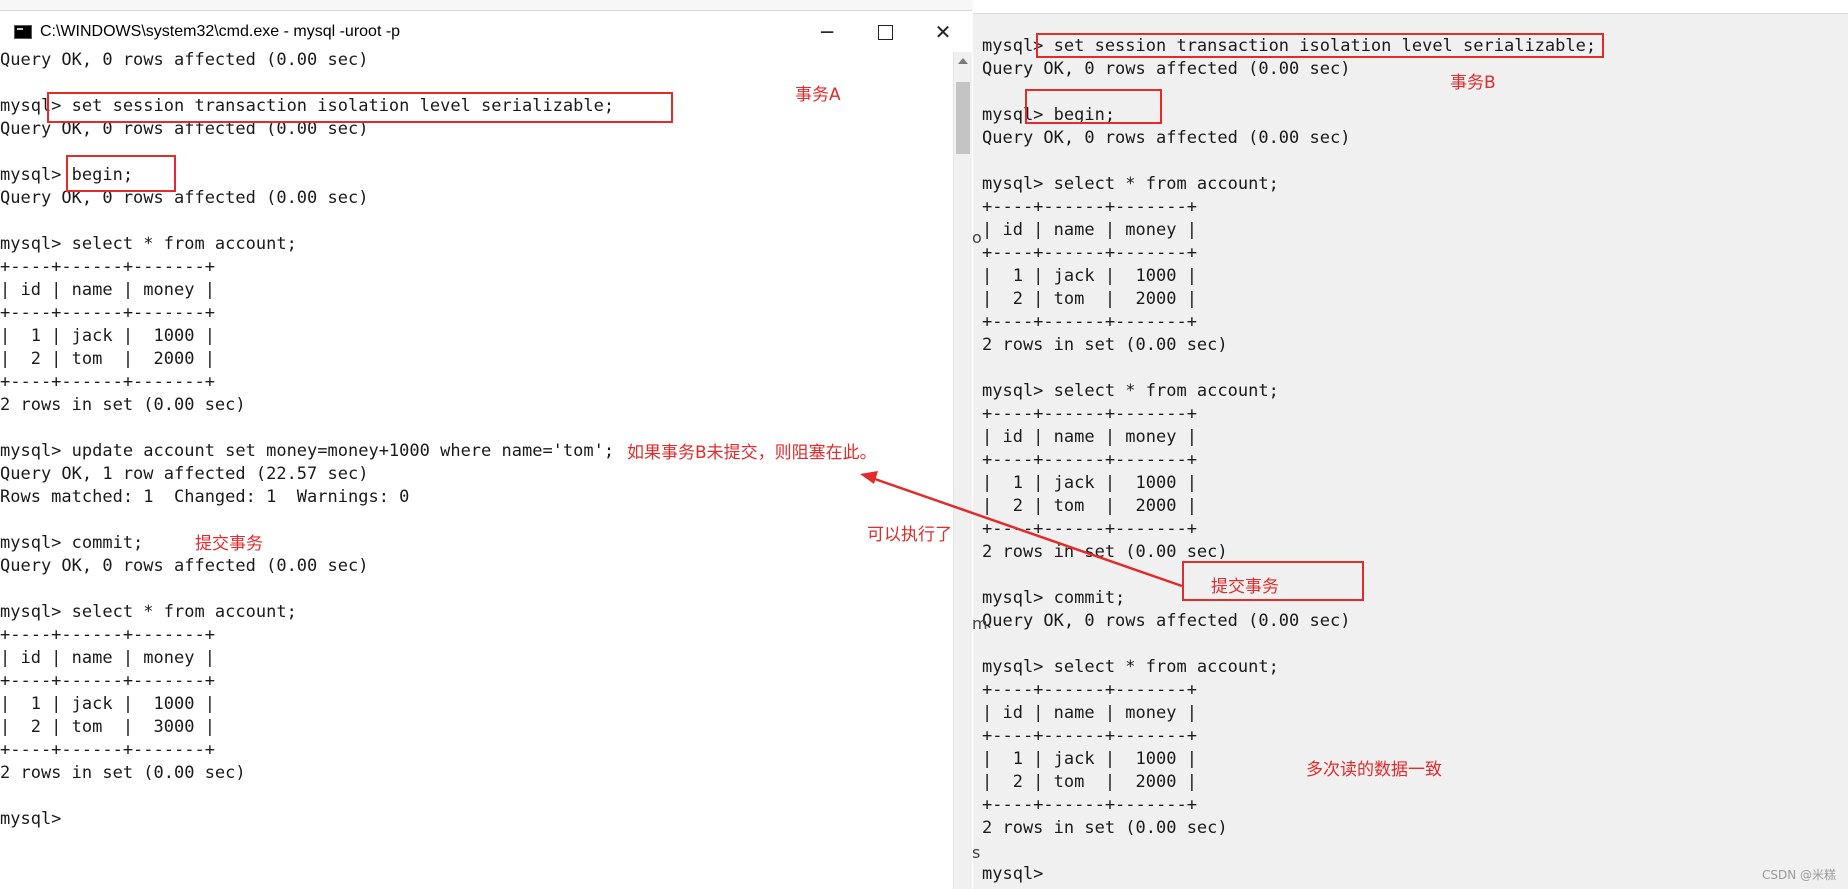 Image resolution: width=1848 pixels, height=889 pixels. Describe the element at coordinates (1798, 875) in the screenshot. I see `watermark: CSDN @米糕` at that location.